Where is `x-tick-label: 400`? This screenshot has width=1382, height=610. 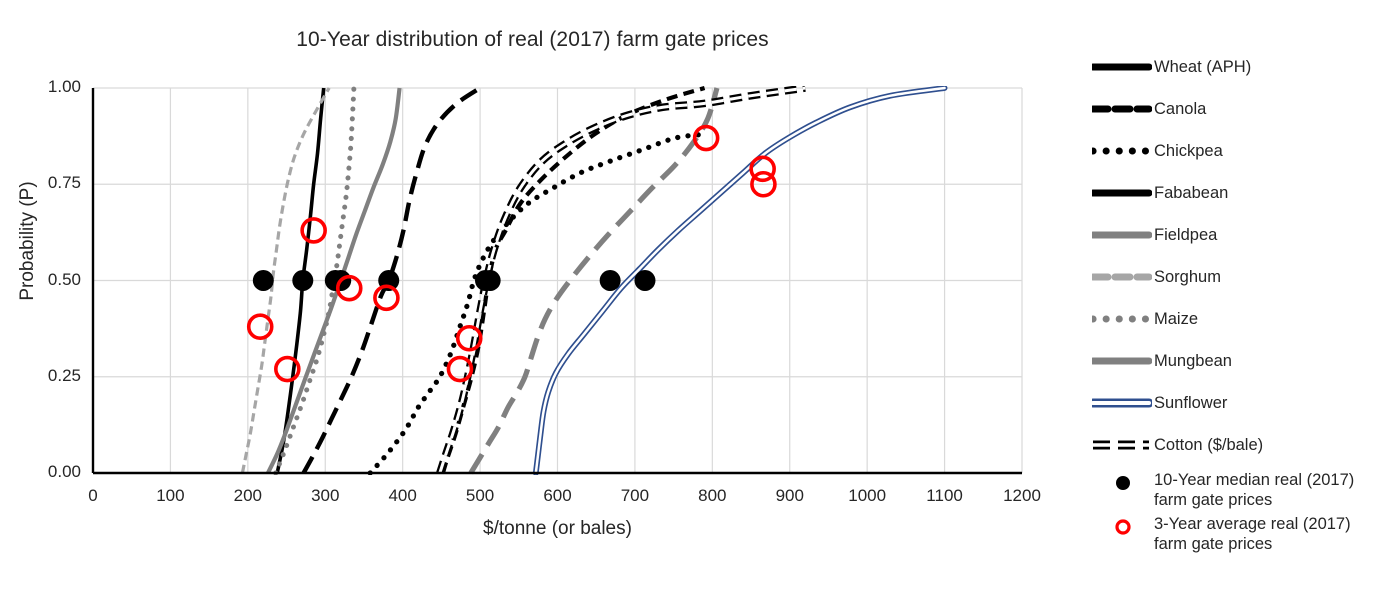
x-tick-label: 400 is located at coordinates (402, 495).